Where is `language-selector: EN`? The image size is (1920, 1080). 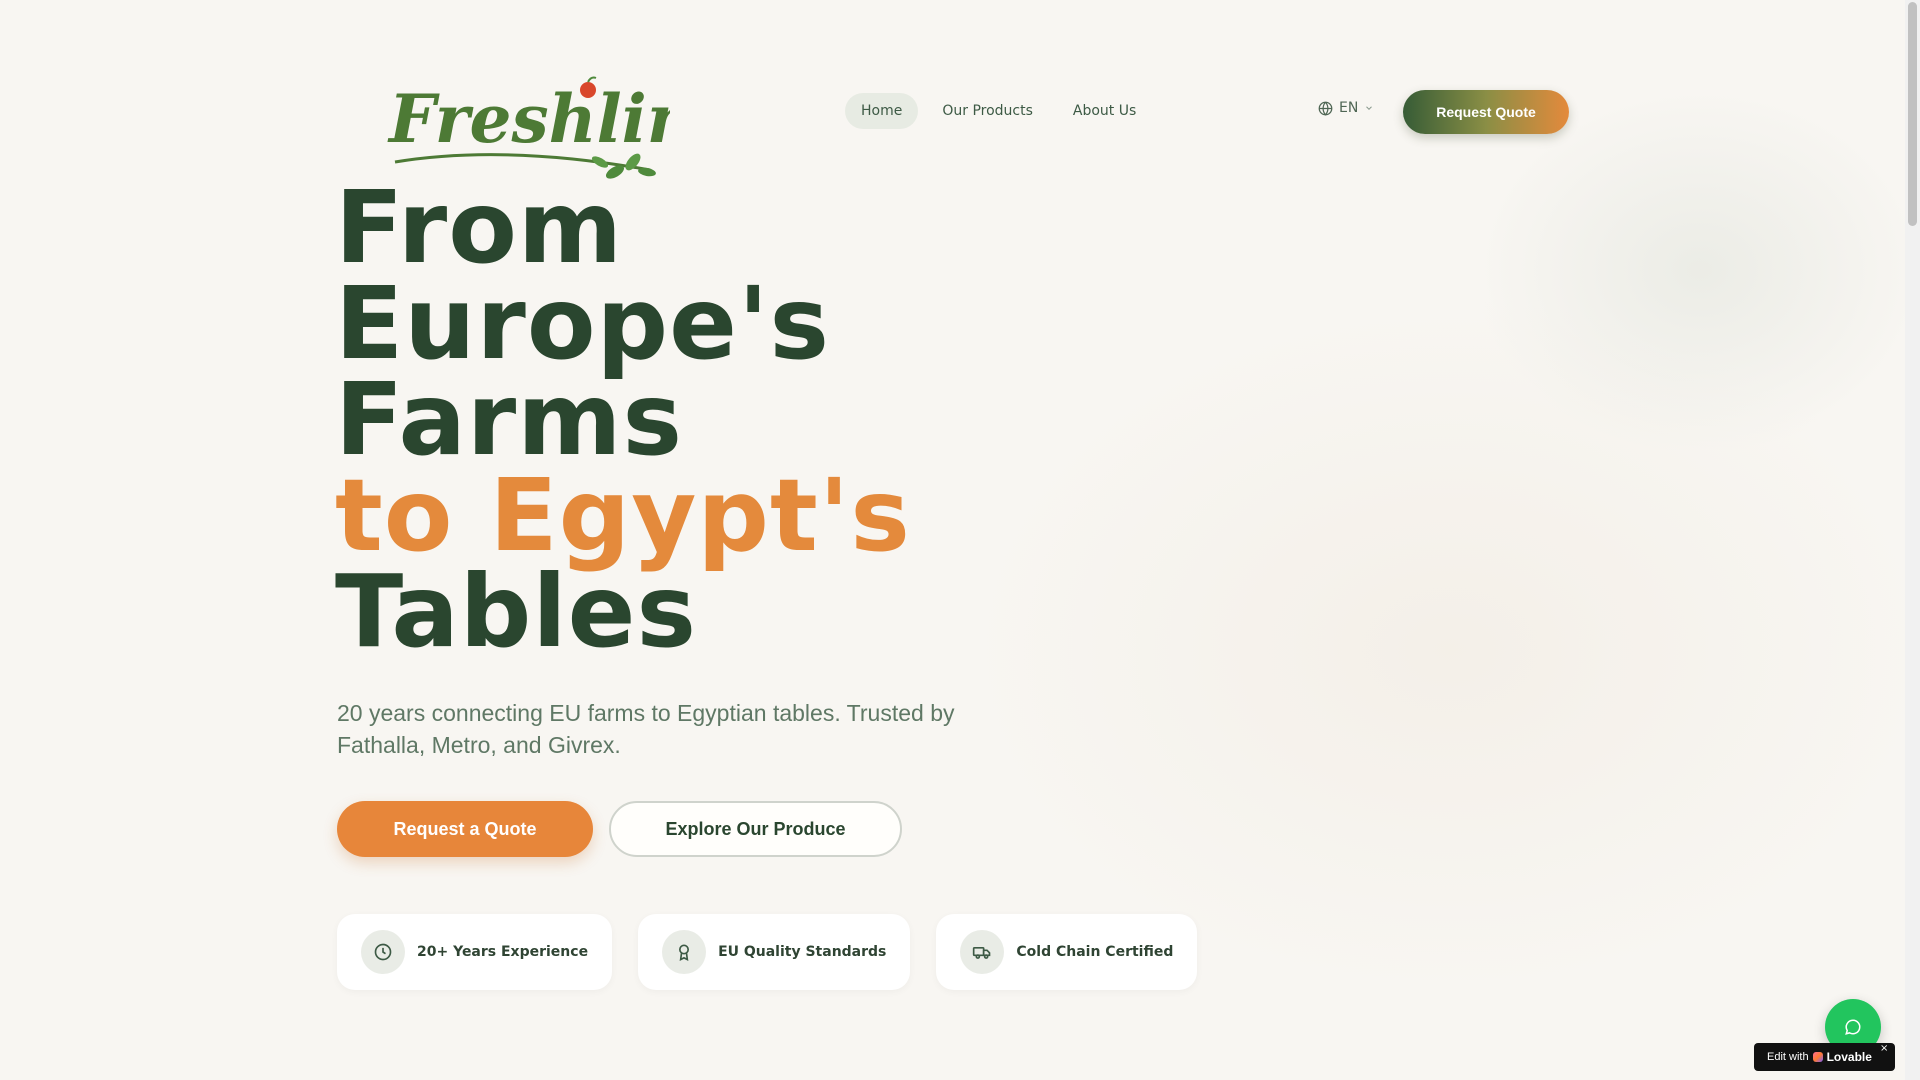 language-selector: EN is located at coordinates (1346, 108).